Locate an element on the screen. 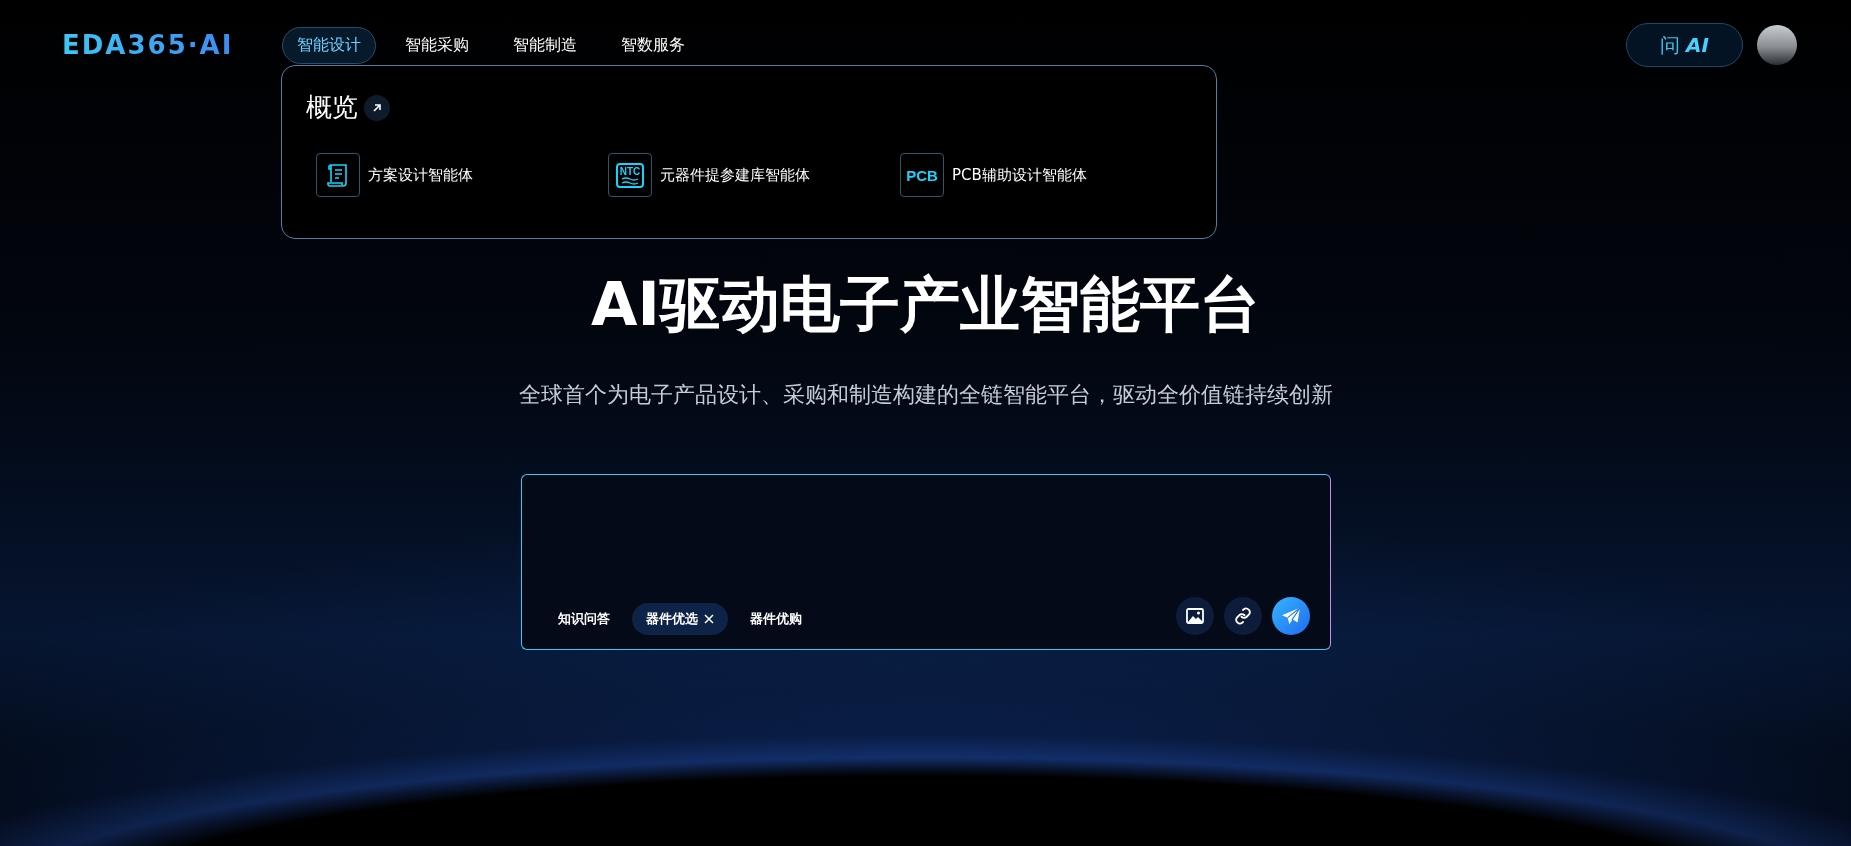 This screenshot has height=846, width=1851. mode-chip: 器件优选 is located at coordinates (679, 619).